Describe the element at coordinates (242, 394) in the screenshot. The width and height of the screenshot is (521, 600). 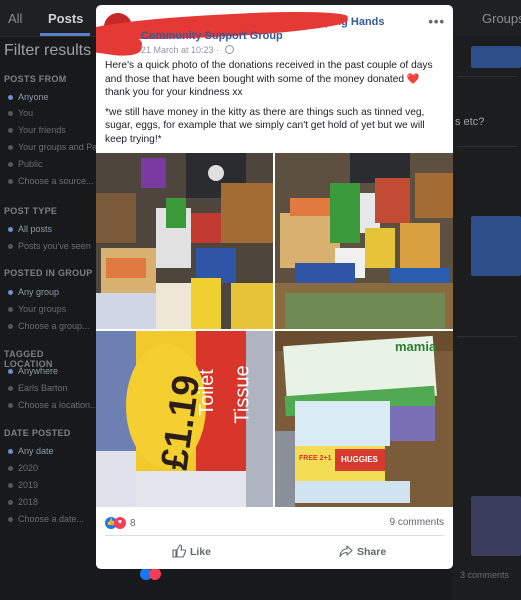
I see `tissue-label: Tissue` at that location.